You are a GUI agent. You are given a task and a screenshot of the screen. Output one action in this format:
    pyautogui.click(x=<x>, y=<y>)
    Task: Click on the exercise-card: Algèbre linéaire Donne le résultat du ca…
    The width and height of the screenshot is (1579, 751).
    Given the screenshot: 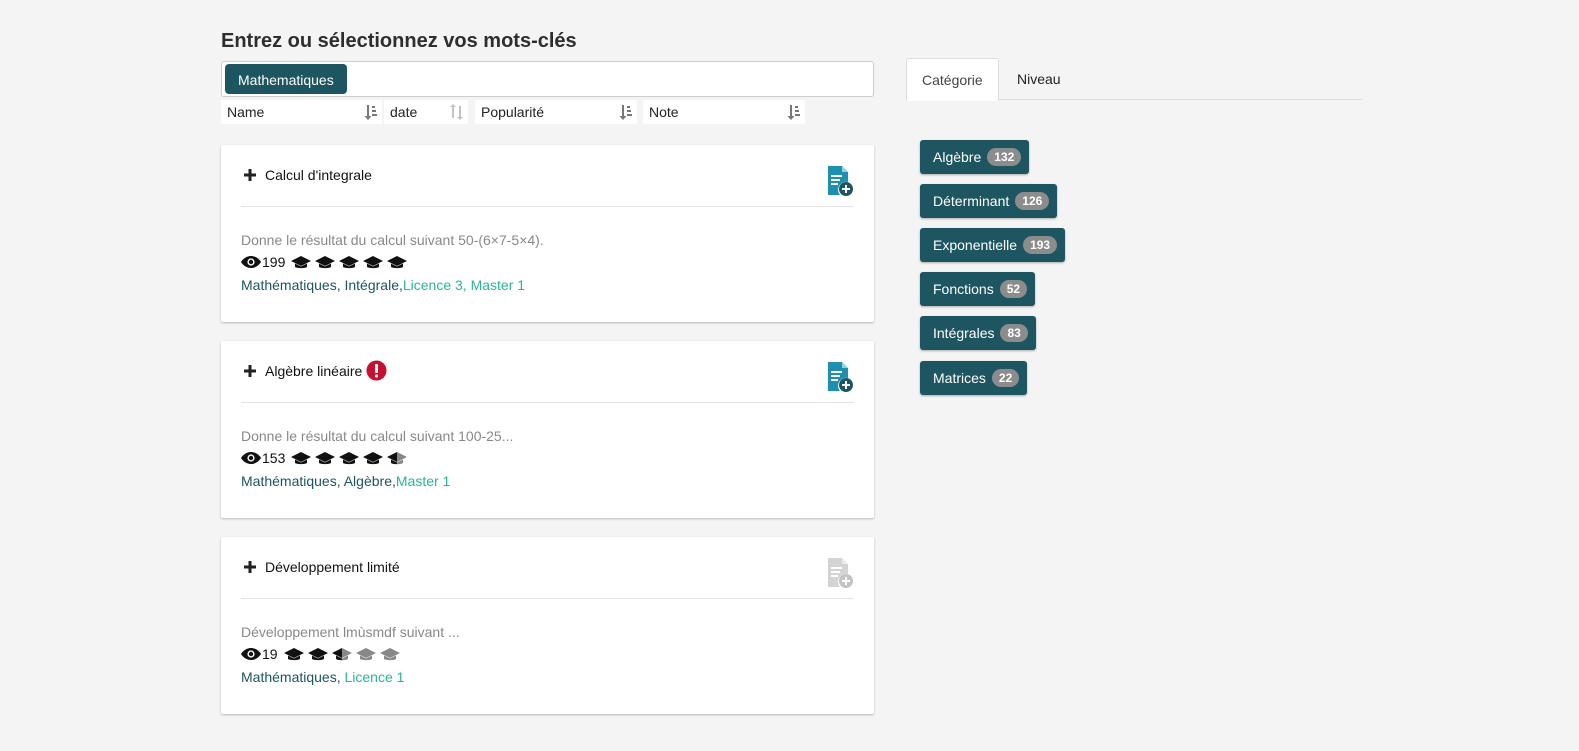 What is the action you would take?
    pyautogui.click(x=547, y=429)
    